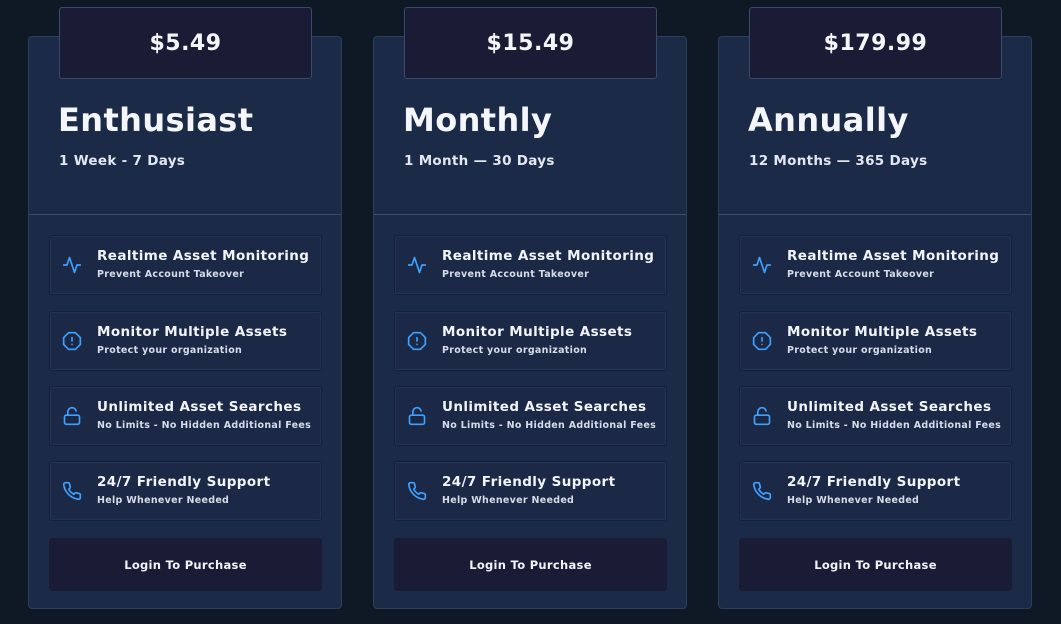  I want to click on plan-name: Enthusiast, so click(156, 120).